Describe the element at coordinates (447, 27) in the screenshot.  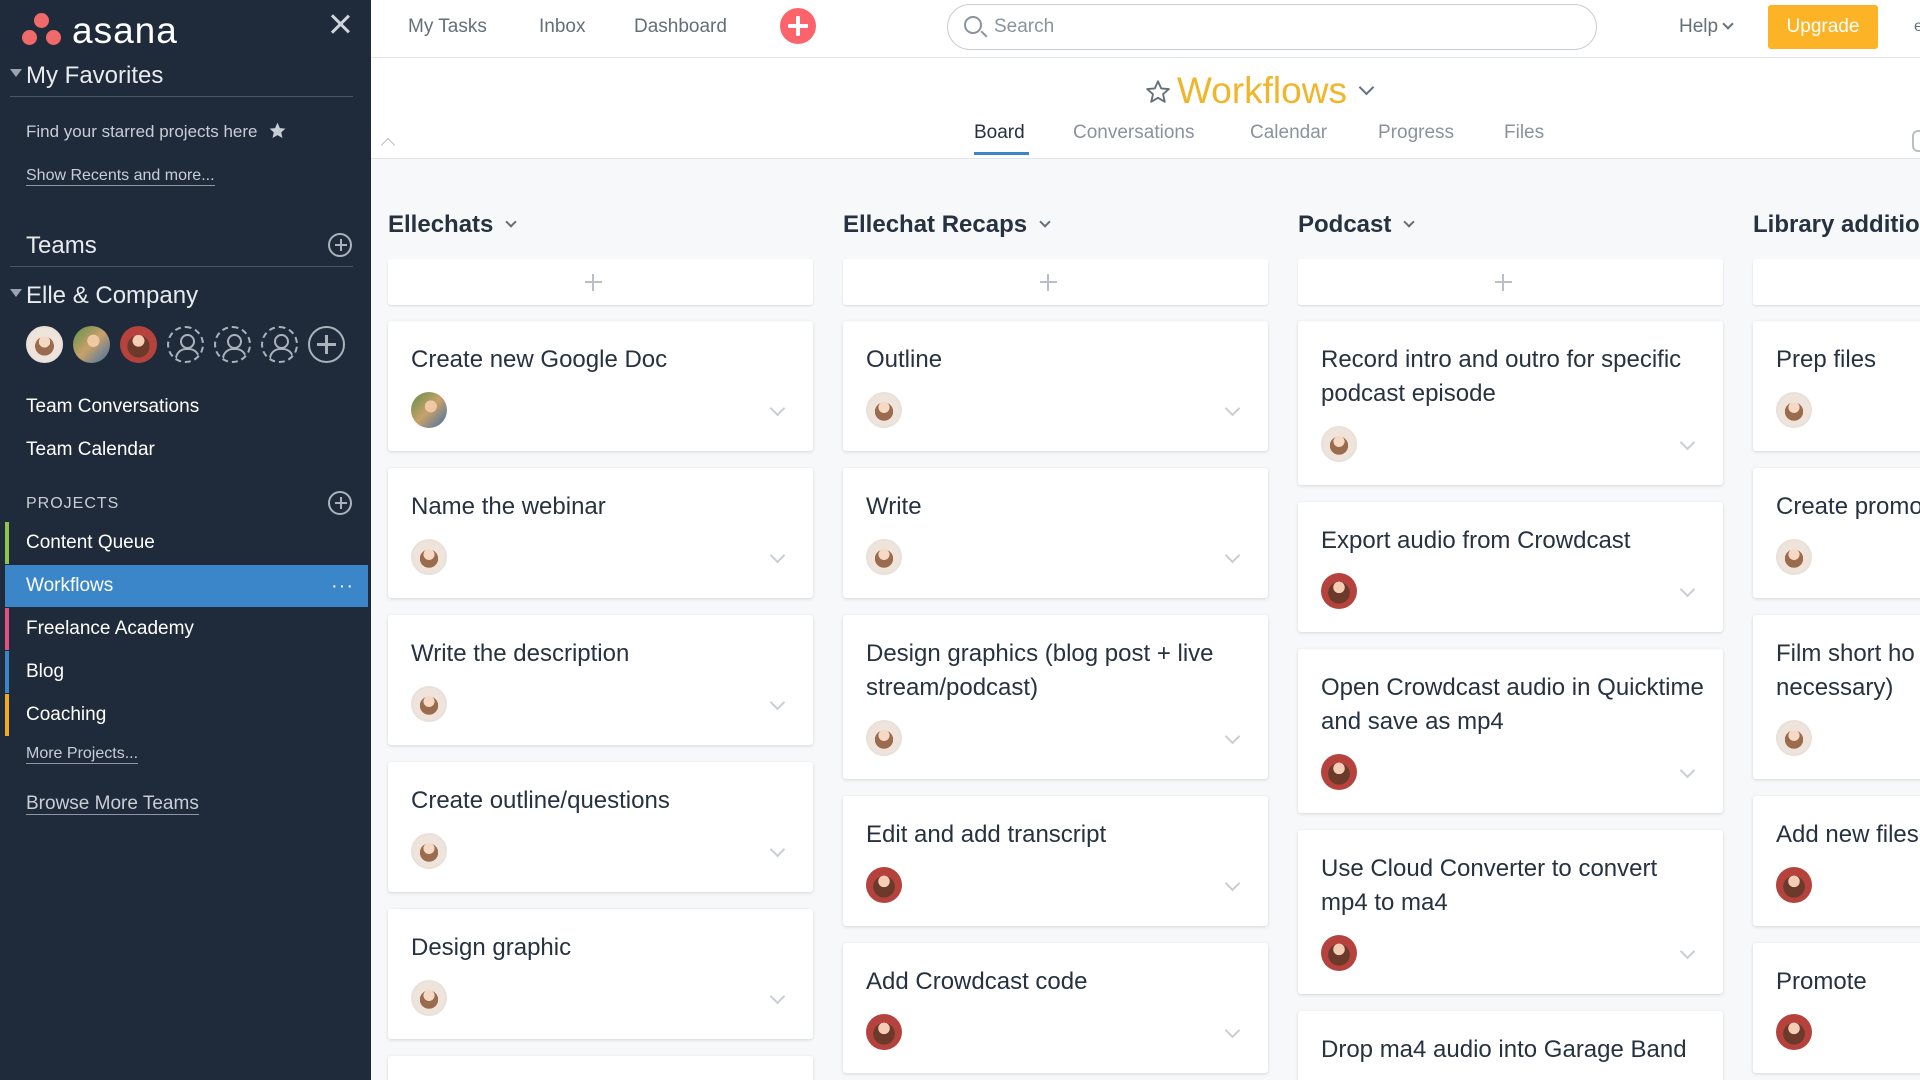
I see `nav-my-tasks: My Tasks` at that location.